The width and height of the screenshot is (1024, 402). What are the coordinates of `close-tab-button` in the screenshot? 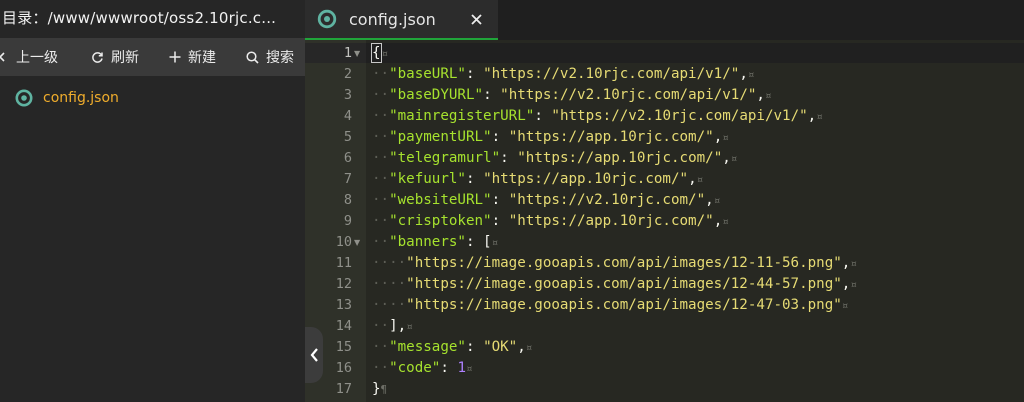 It's located at (476, 19).